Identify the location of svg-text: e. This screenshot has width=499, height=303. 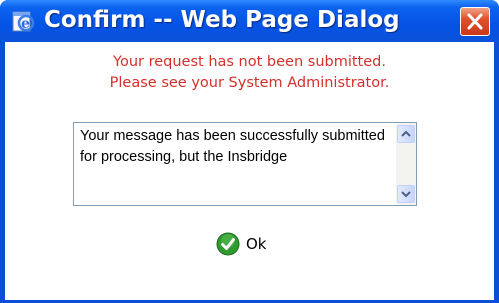
(25, 24).